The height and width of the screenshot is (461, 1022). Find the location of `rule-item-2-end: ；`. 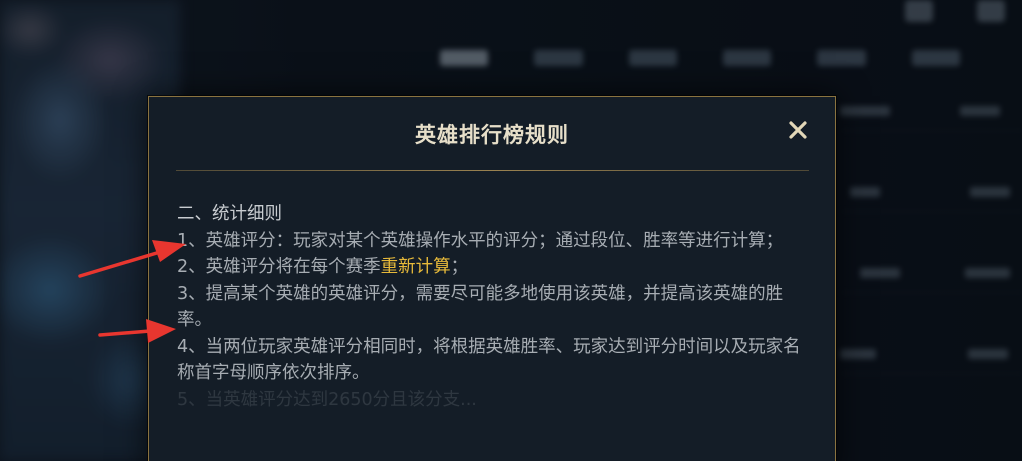

rule-item-2-end: ； is located at coordinates (459, 267).